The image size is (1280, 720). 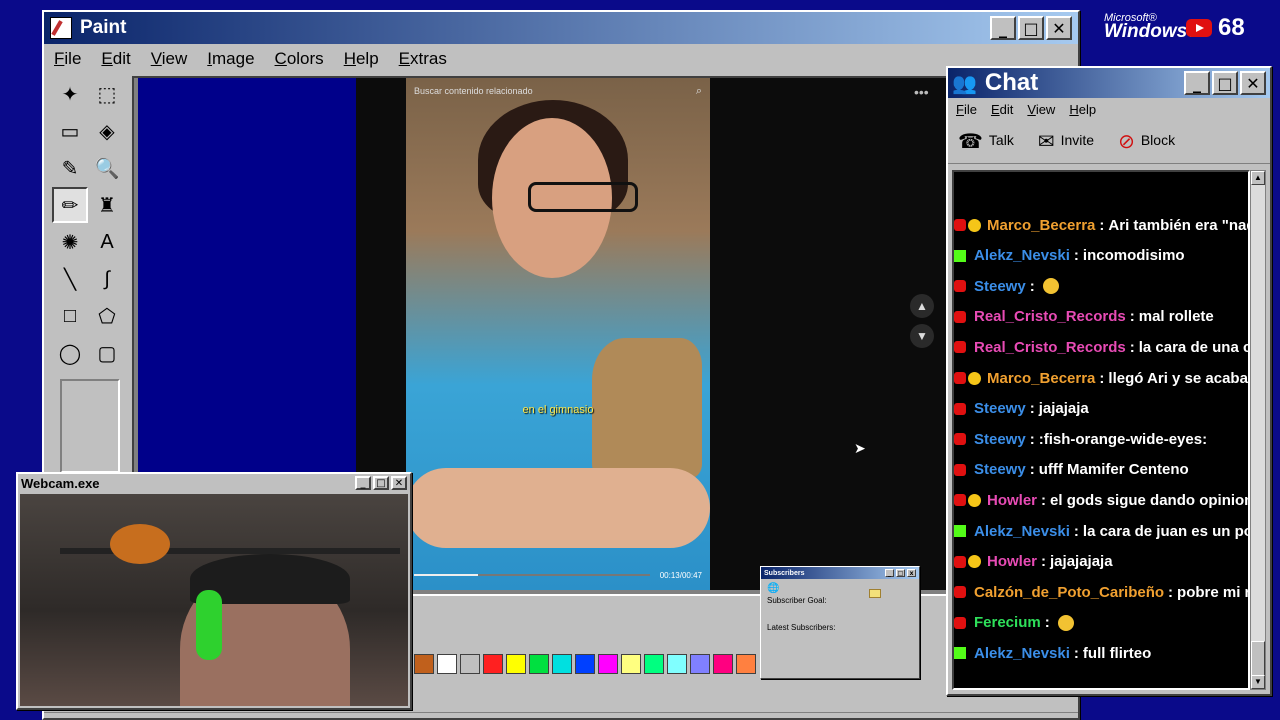 I want to click on airbrush-tool-icon: ✺, so click(x=70, y=242).